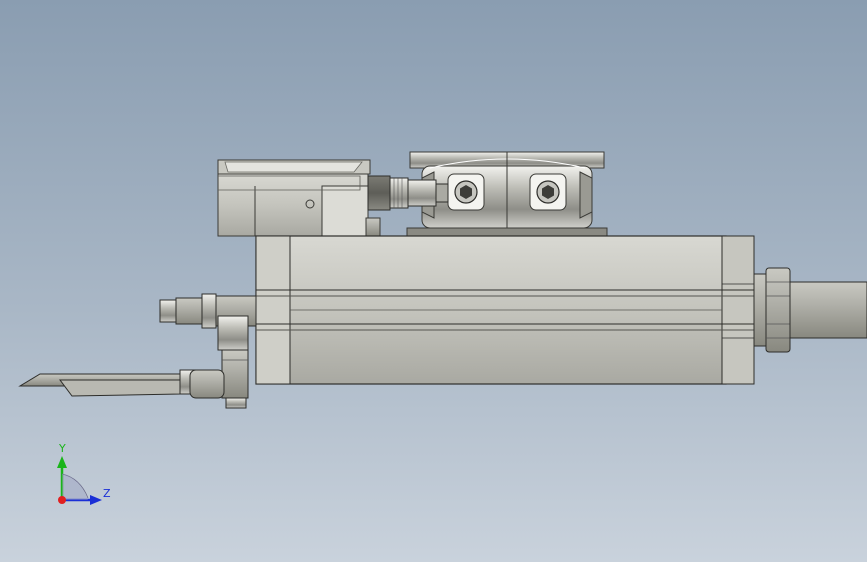 The height and width of the screenshot is (562, 867). What do you see at coordinates (62, 462) in the screenshot?
I see `y-axis-arrow-icon` at bounding box center [62, 462].